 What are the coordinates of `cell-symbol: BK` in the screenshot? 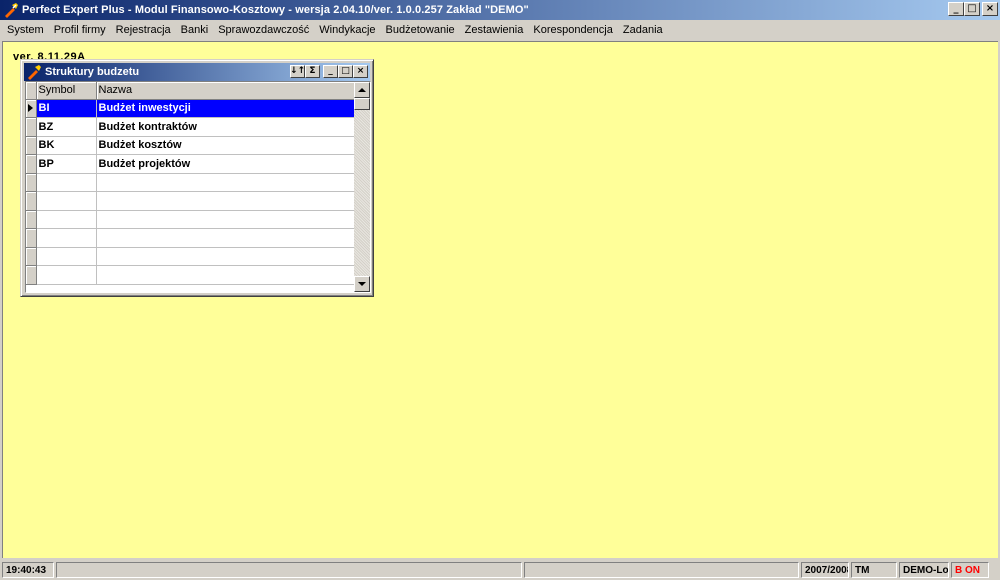 It's located at (66, 145).